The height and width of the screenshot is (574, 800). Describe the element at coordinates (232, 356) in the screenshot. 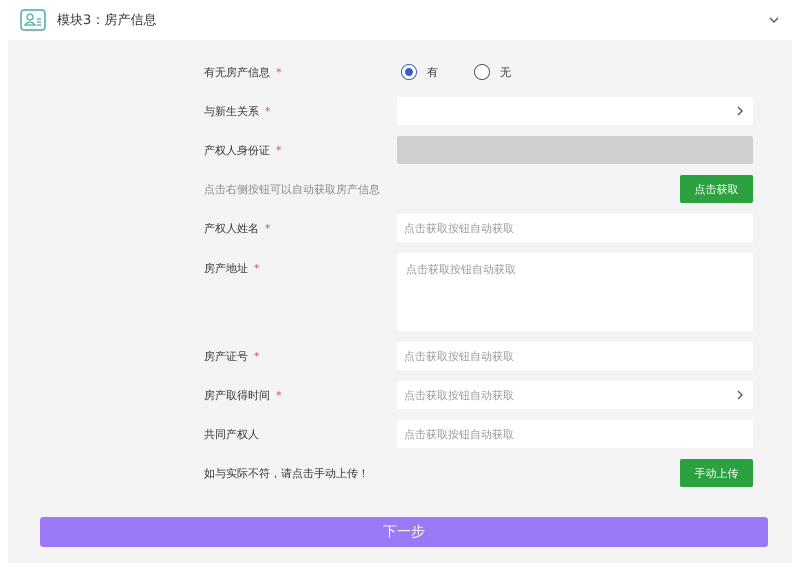

I see `field-label: 房产证号 *` at that location.